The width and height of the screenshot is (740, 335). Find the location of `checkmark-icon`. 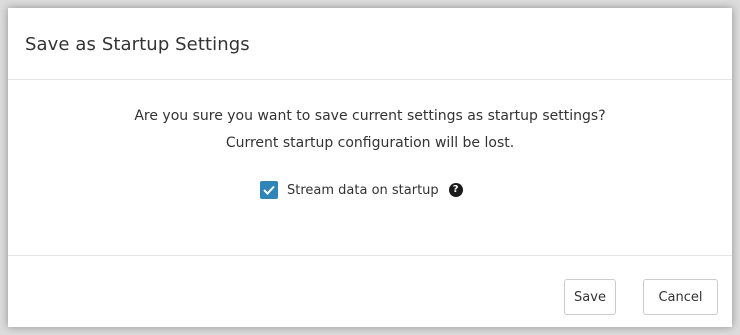

checkmark-icon is located at coordinates (269, 190).